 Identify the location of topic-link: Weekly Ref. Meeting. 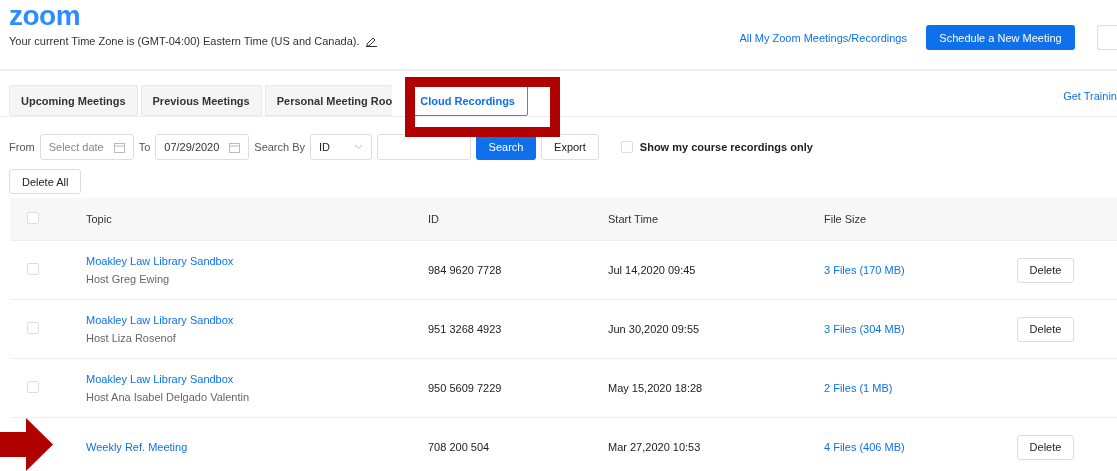
(257, 447).